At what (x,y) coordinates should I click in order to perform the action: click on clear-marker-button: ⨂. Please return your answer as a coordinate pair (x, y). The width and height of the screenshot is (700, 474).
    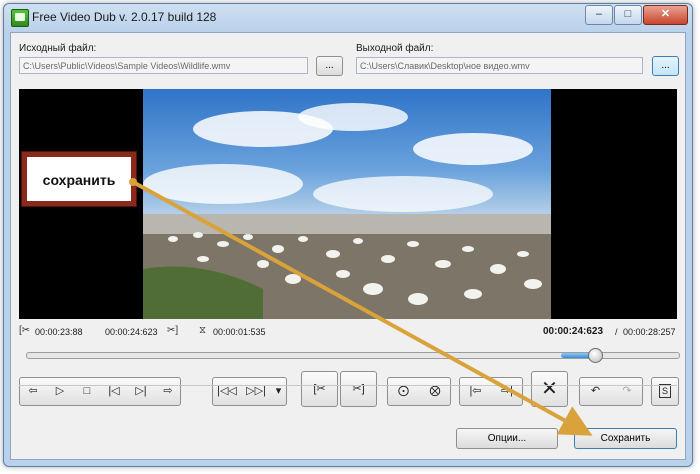
    Looking at the image, I should click on (435, 392).